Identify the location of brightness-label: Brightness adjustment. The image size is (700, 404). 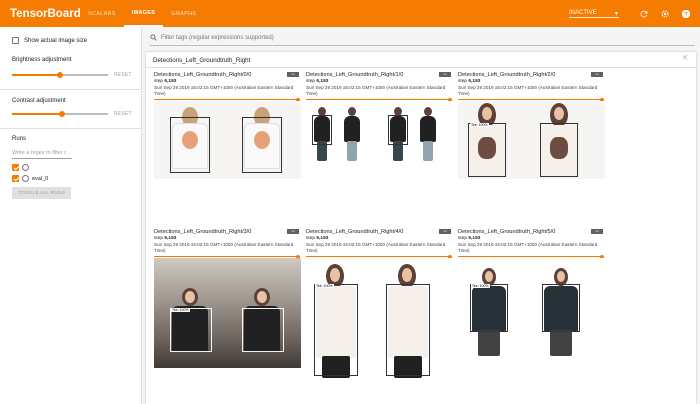
(42, 60).